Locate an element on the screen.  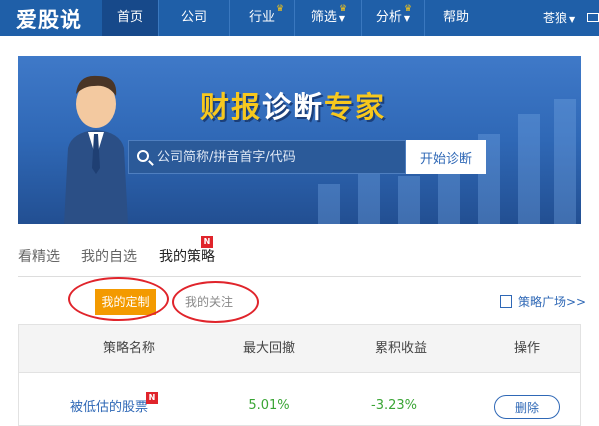
strategy-plaza-link: 策略广场>> is located at coordinates (543, 302).